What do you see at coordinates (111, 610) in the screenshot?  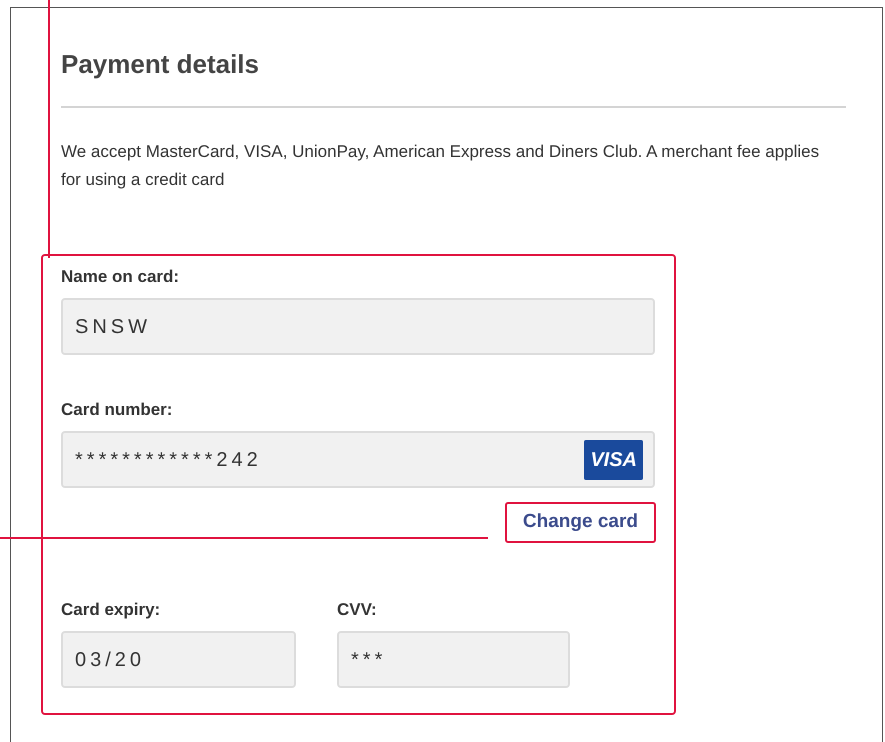 I see `field-label: Card expiry:` at bounding box center [111, 610].